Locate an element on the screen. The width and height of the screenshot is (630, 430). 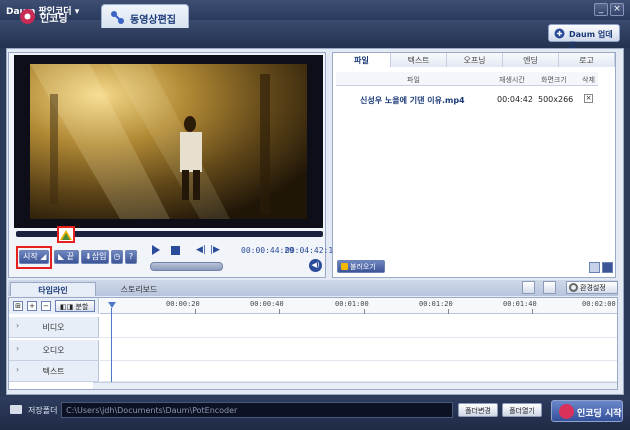
clock-icon: ◷ is located at coordinates (117, 257).